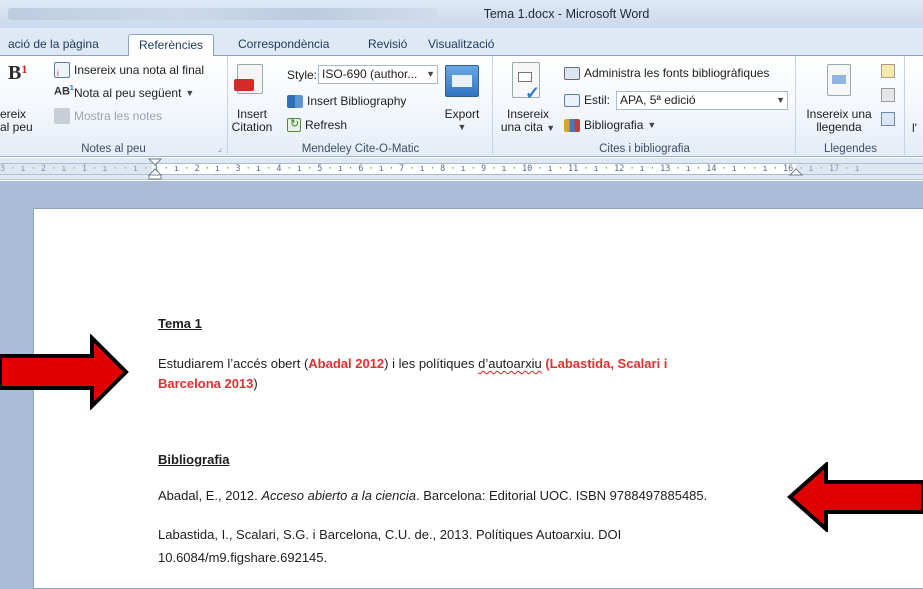 Image resolution: width=923 pixels, height=589 pixels. I want to click on window-title: Tema 1.docx - Microsoft Word, so click(566, 14).